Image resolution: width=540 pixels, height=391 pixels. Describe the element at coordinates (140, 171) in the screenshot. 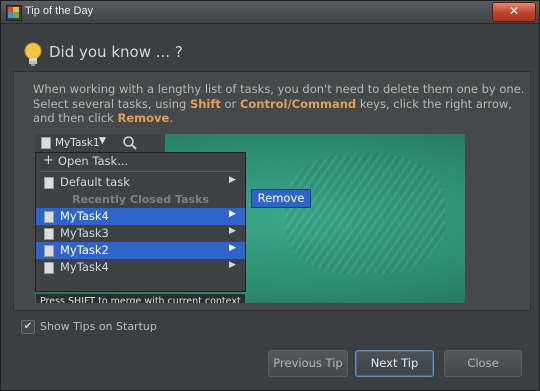

I see `menu-divider` at that location.